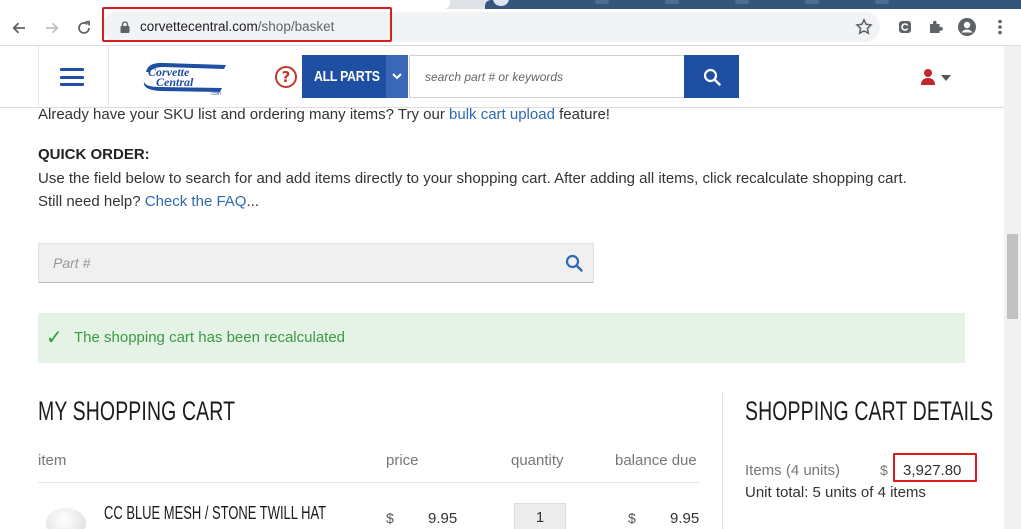 The width and height of the screenshot is (1021, 529). Describe the element at coordinates (793, 470) in the screenshot. I see `items-units-label: Items (4 units)` at that location.